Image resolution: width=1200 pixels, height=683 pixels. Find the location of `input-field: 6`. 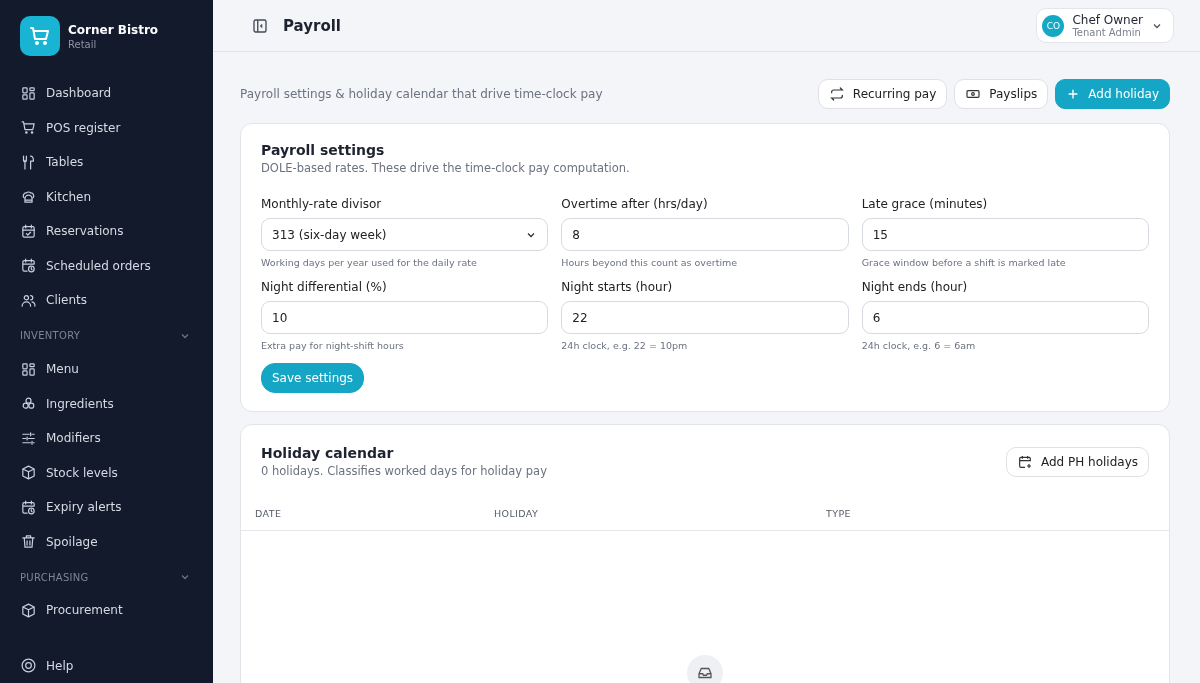

input-field: 6 is located at coordinates (1005, 317).